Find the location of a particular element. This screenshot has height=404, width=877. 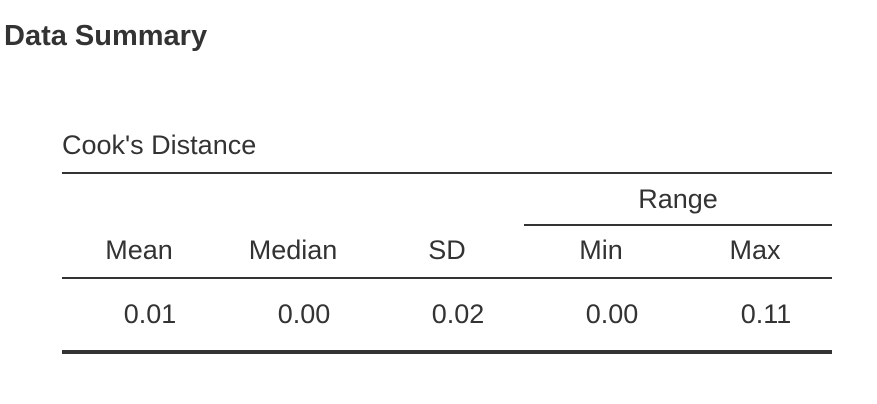

column-header-sd: SD is located at coordinates (447, 250).